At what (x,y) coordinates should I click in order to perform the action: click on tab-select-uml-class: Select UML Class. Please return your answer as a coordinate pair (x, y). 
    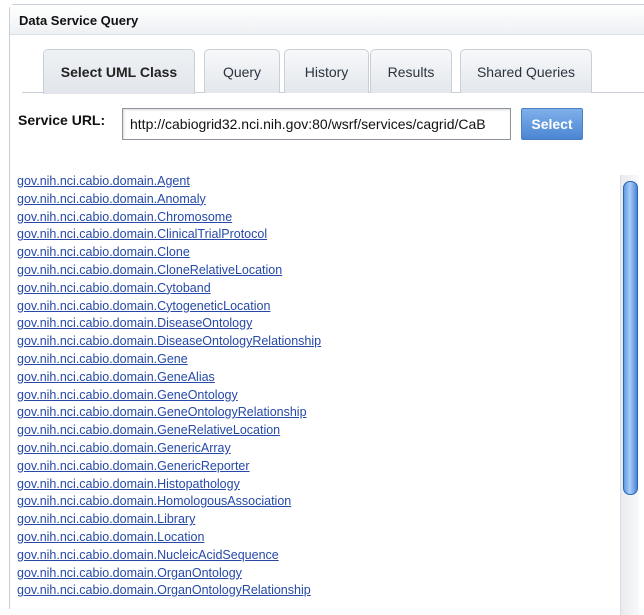
    Looking at the image, I should click on (119, 71).